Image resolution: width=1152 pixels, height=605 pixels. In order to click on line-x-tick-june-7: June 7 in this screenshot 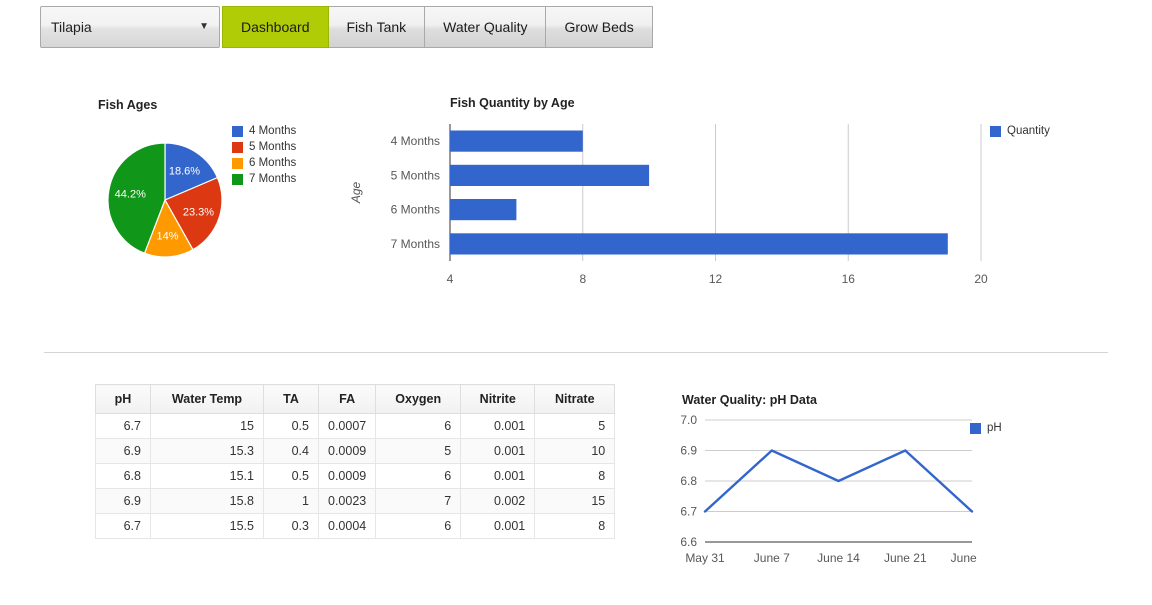, I will do `click(772, 558)`.